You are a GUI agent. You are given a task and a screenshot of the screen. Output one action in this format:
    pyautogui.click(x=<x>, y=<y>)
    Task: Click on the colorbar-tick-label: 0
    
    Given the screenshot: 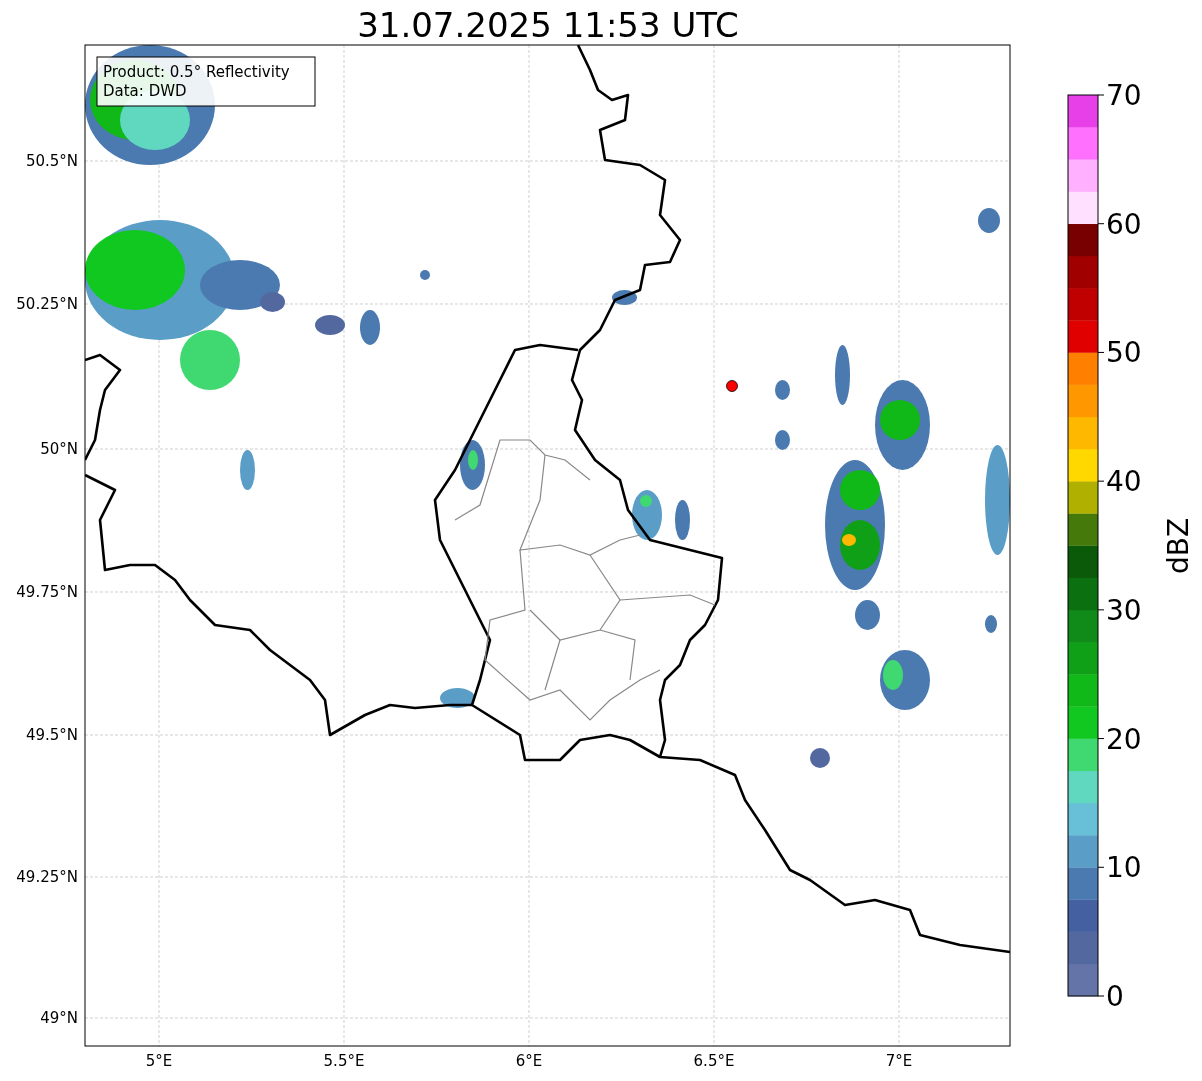 What is the action you would take?
    pyautogui.click(x=1115, y=996)
    